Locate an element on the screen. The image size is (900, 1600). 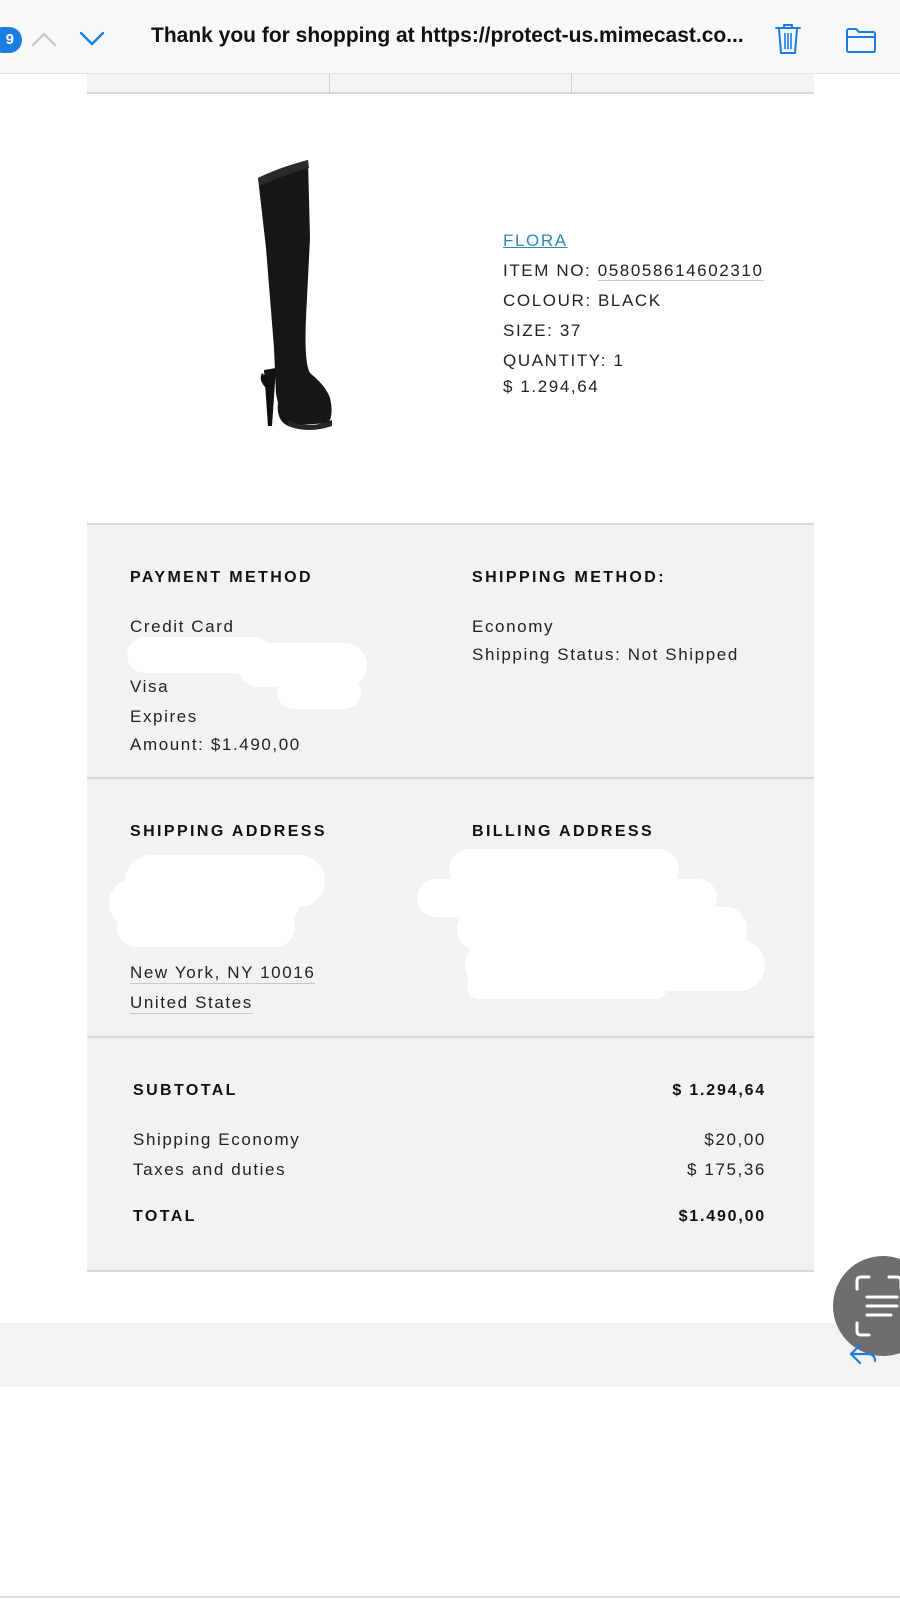
subtotal-label: SUBTOTAL is located at coordinates (185, 1090).